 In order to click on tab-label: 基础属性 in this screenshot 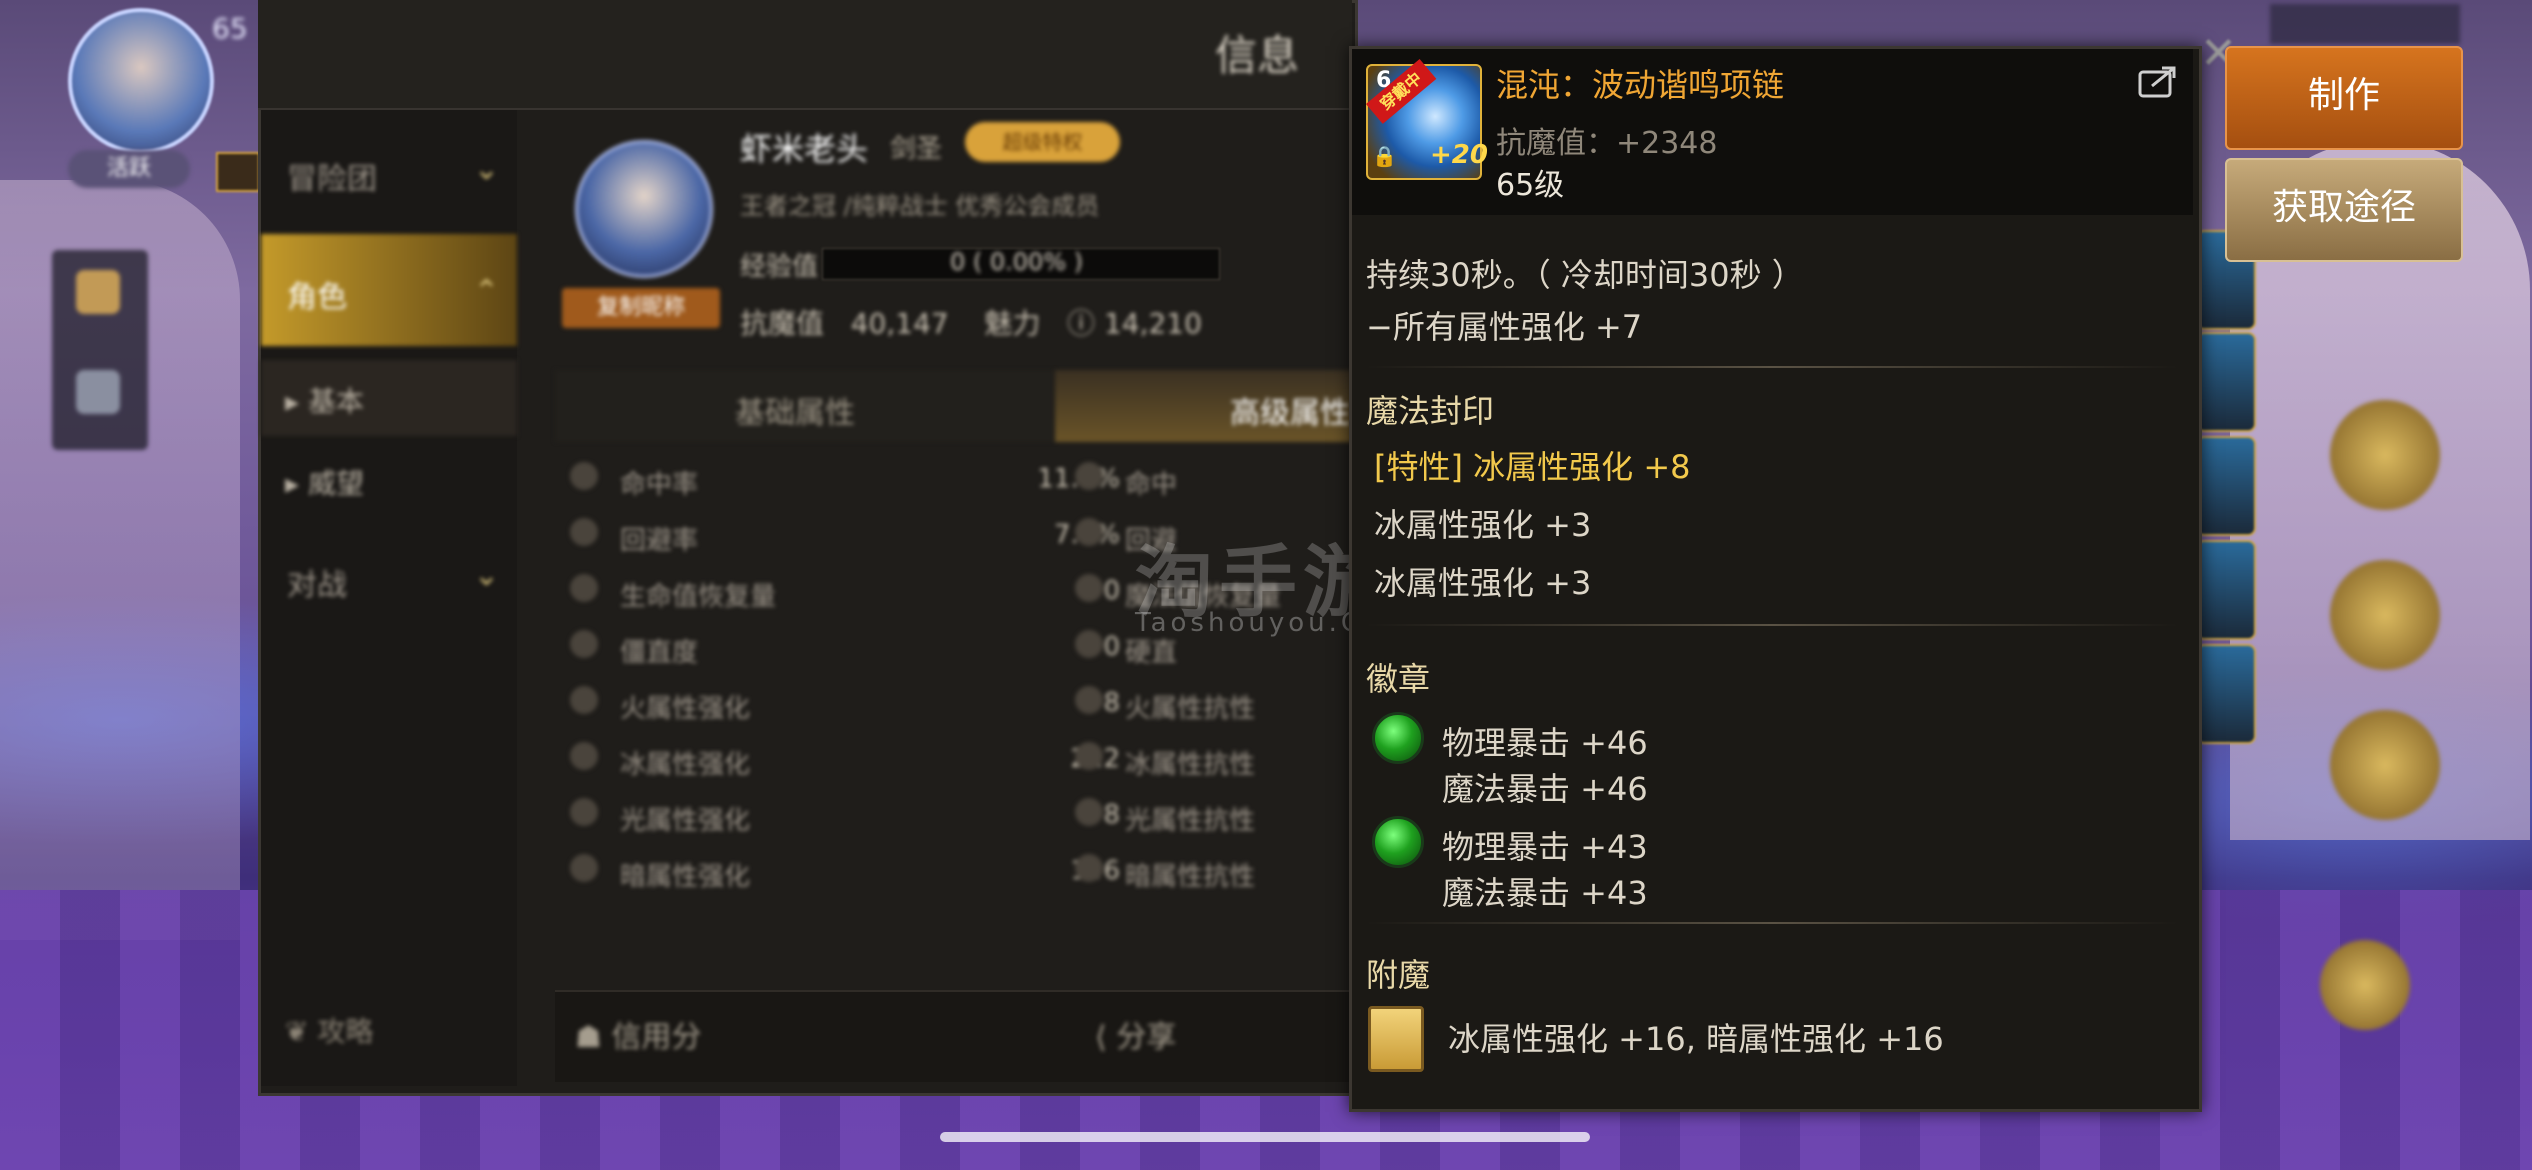, I will do `click(795, 413)`.